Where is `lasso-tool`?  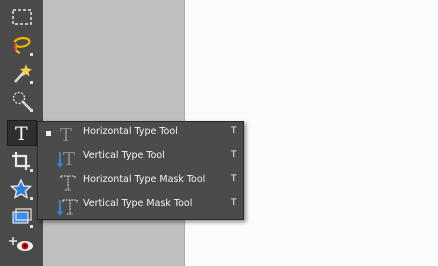 lasso-tool is located at coordinates (22, 45).